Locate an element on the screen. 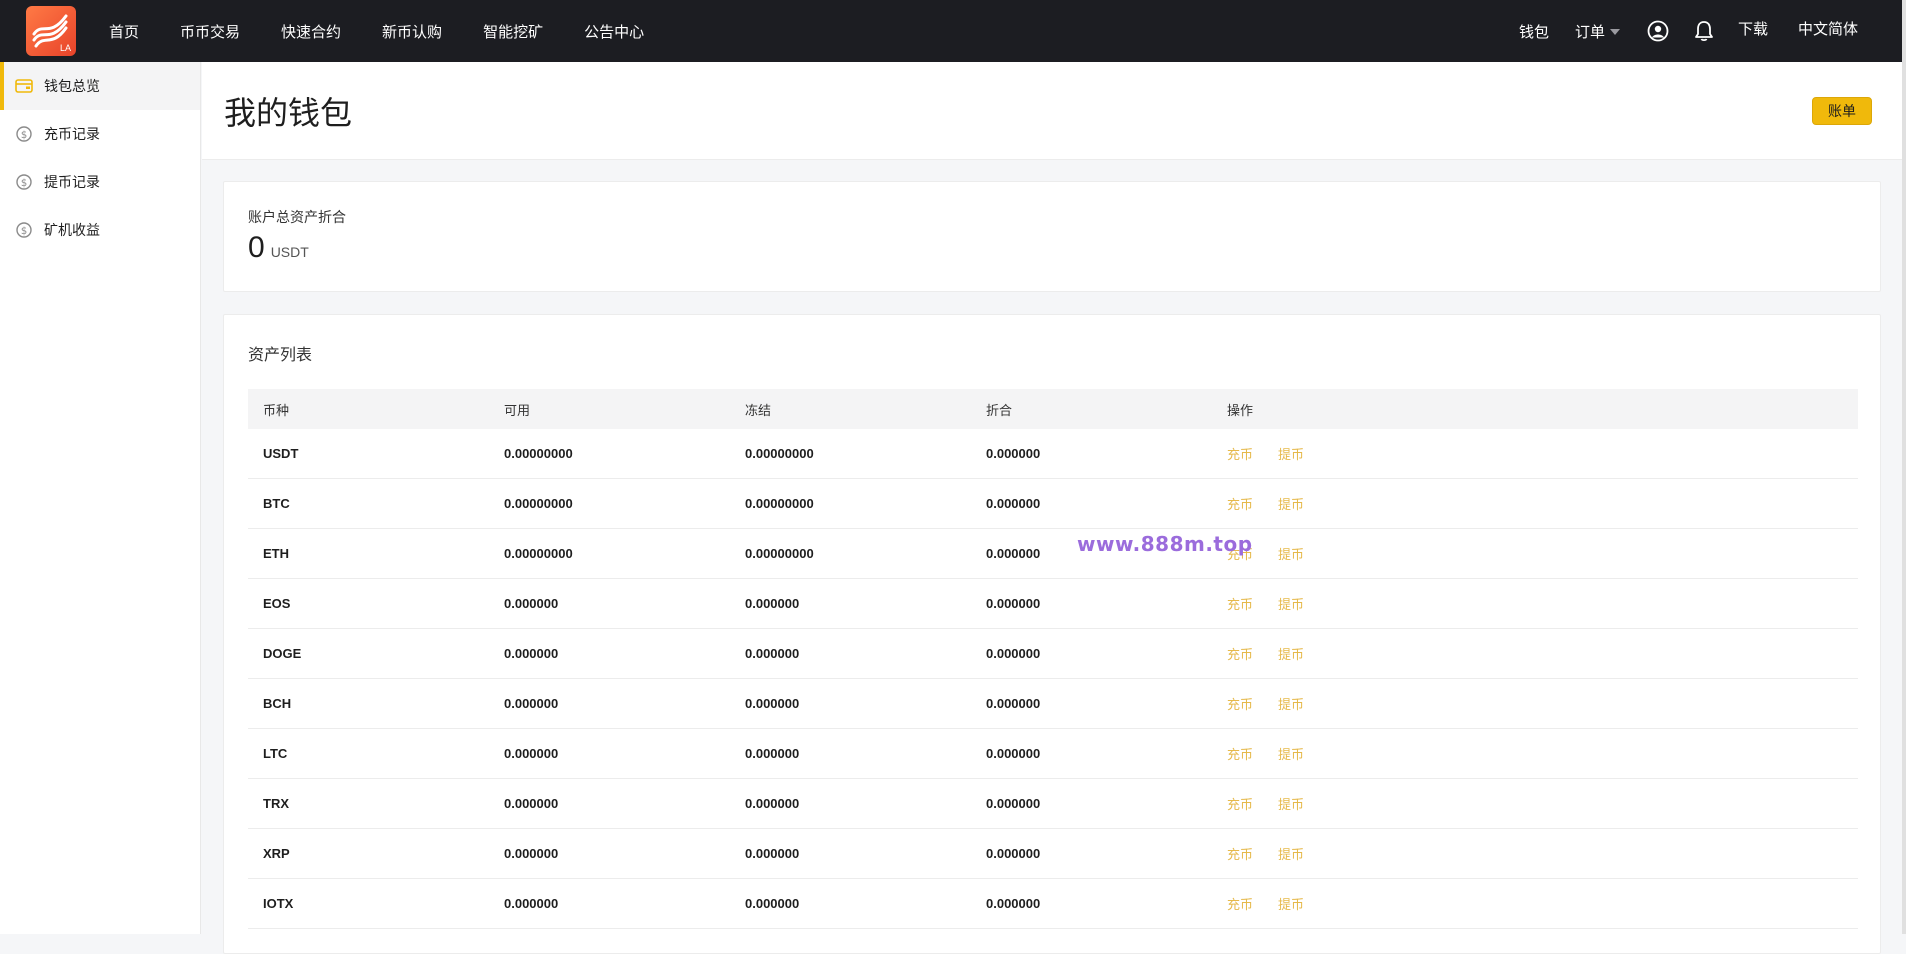 The width and height of the screenshot is (1906, 954). coin-cell: USDT is located at coordinates (281, 453).